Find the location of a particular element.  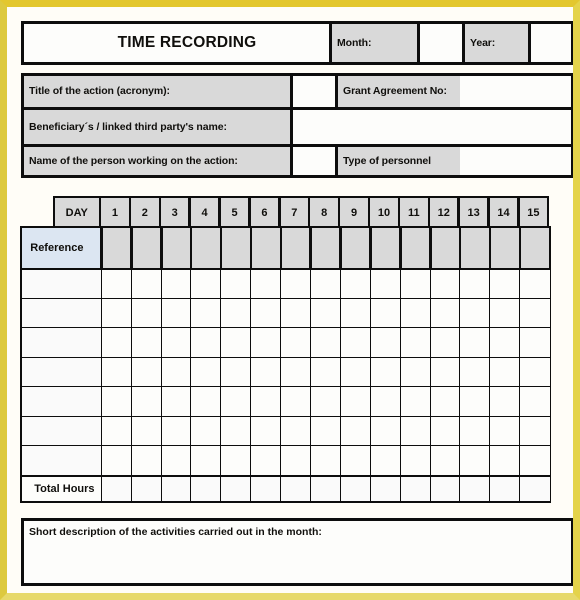

year-input is located at coordinates (549, 43).